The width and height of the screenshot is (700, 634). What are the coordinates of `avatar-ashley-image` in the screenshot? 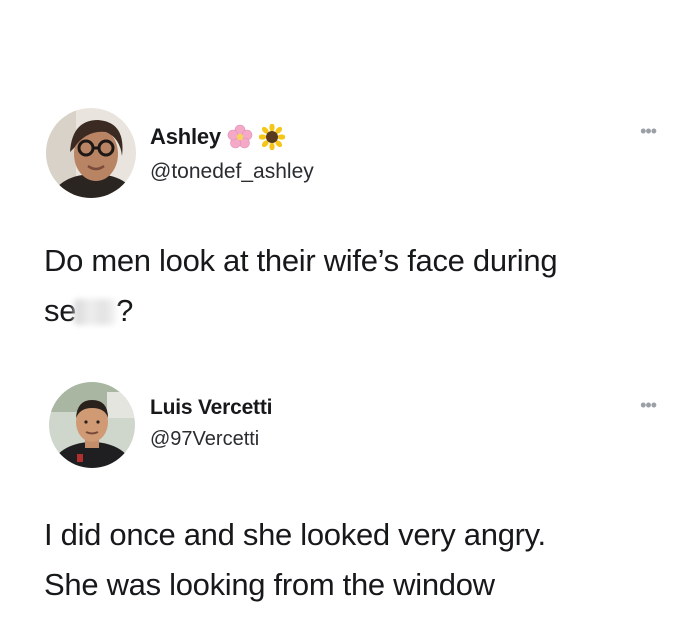 It's located at (91, 153).